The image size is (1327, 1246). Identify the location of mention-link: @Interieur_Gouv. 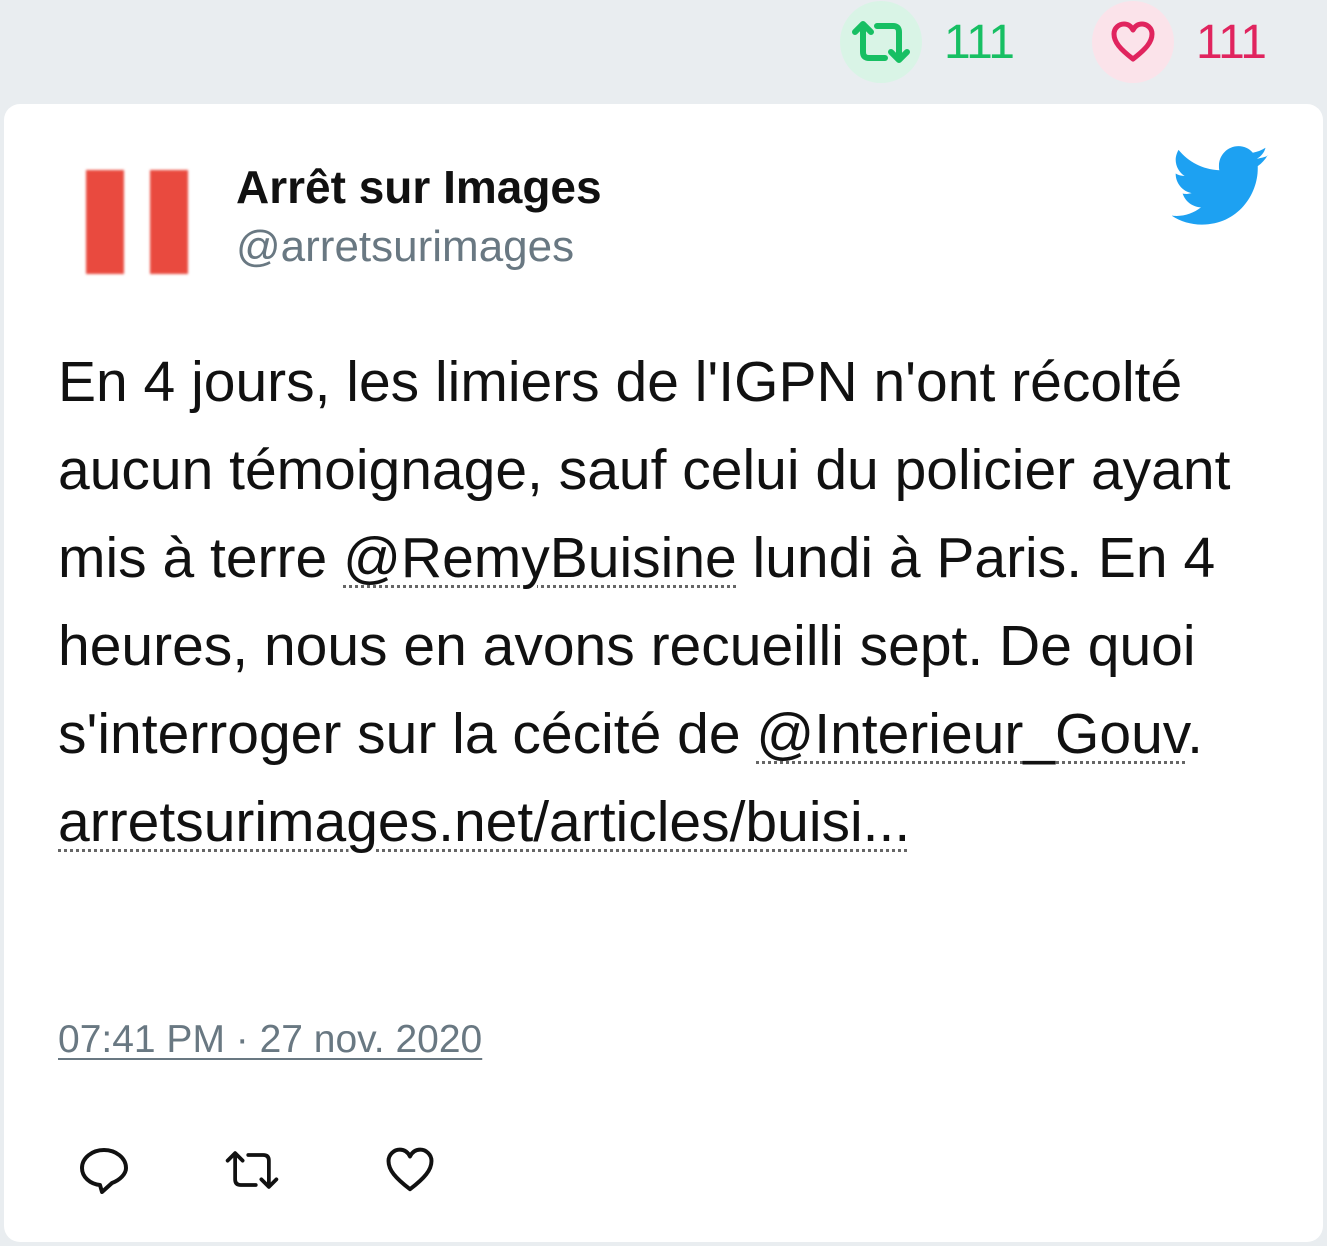
(971, 734).